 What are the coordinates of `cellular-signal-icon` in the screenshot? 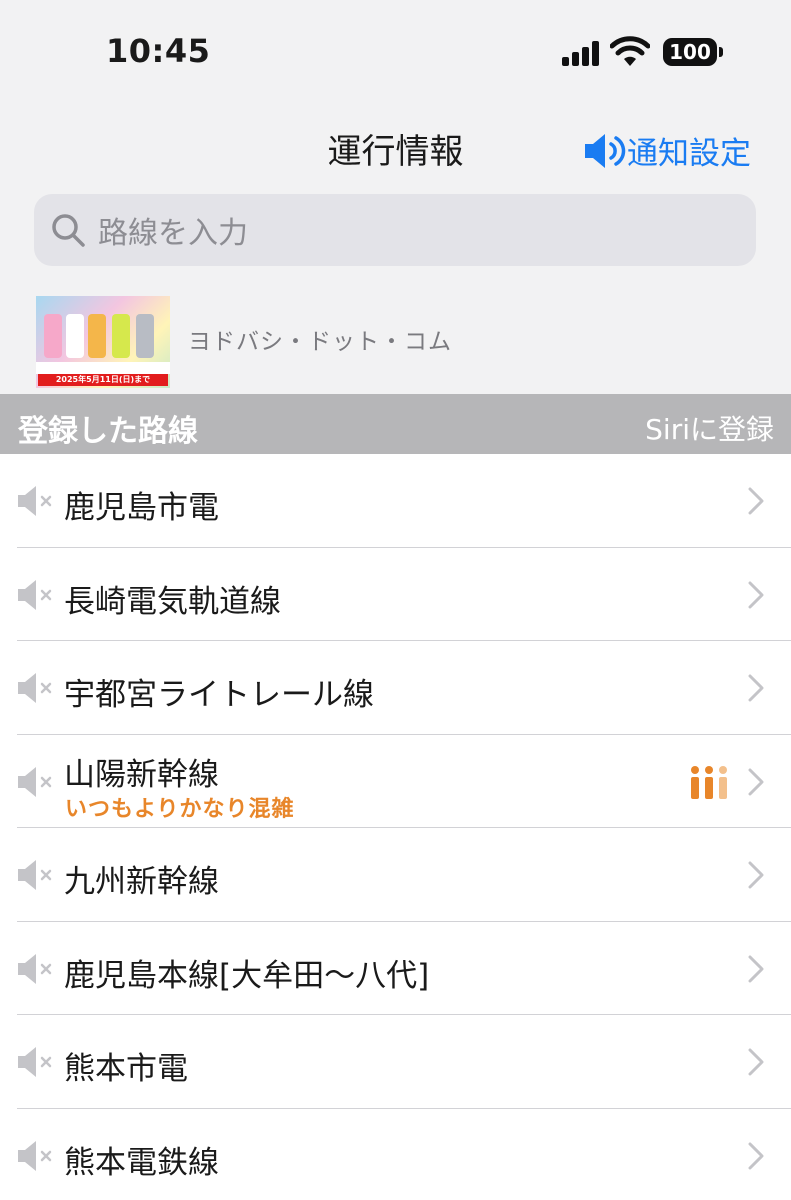 It's located at (582, 53).